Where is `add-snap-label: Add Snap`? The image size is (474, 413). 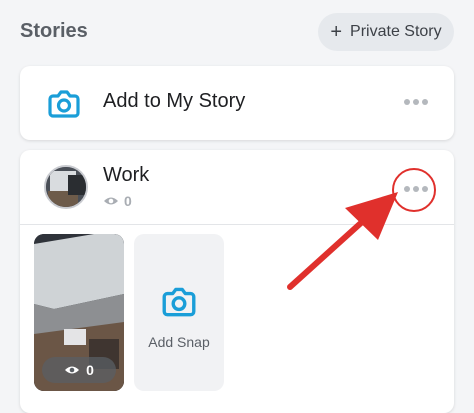 add-snap-label: Add Snap is located at coordinates (179, 342).